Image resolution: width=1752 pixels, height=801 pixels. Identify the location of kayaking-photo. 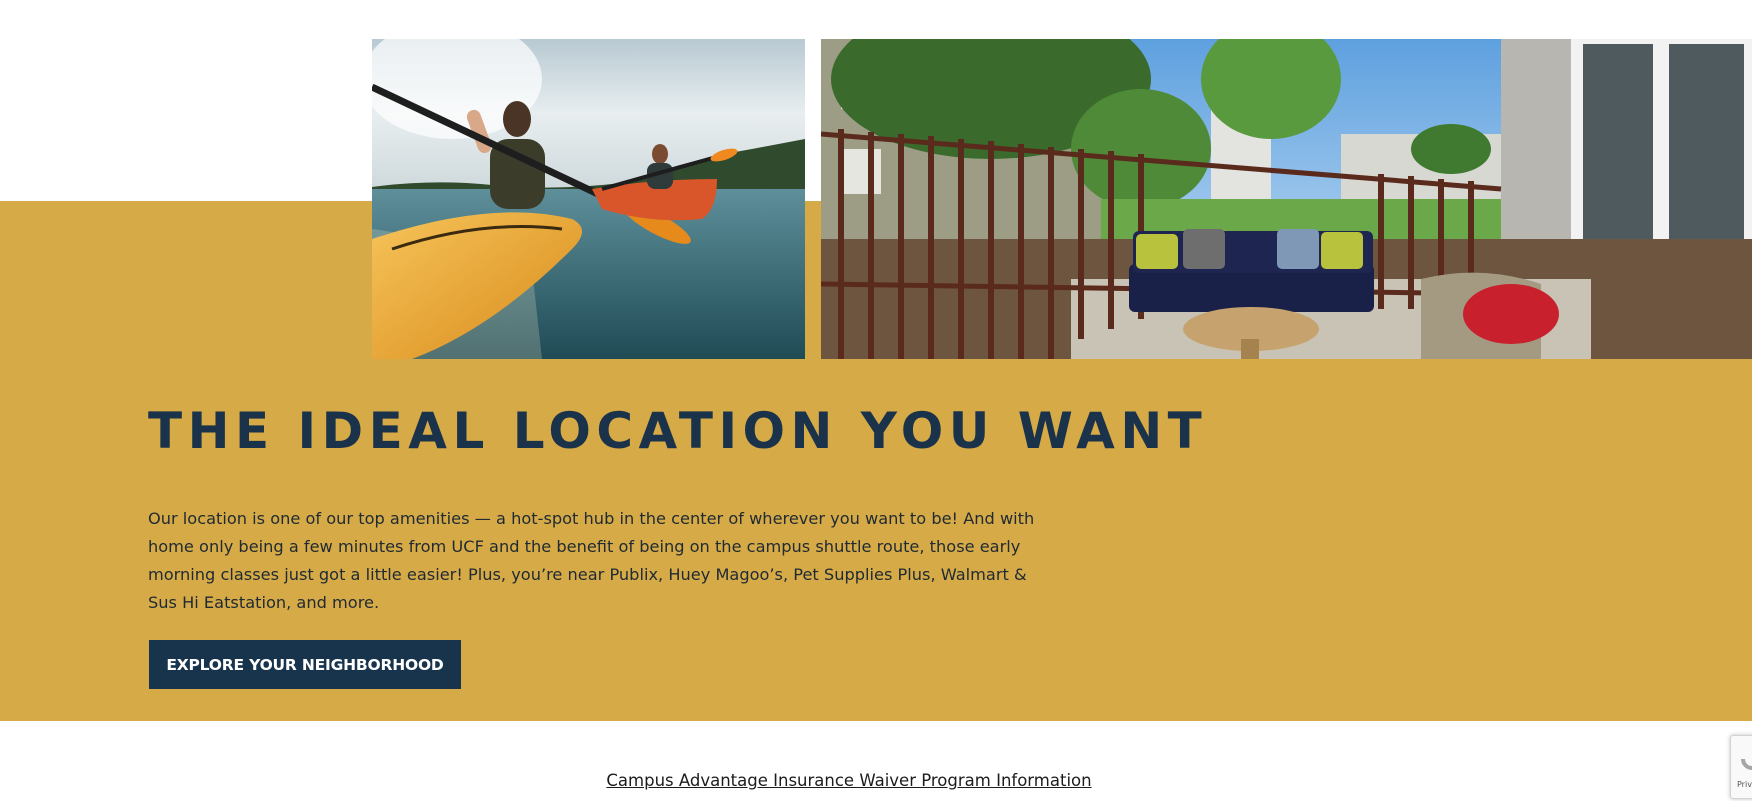
(588, 199).